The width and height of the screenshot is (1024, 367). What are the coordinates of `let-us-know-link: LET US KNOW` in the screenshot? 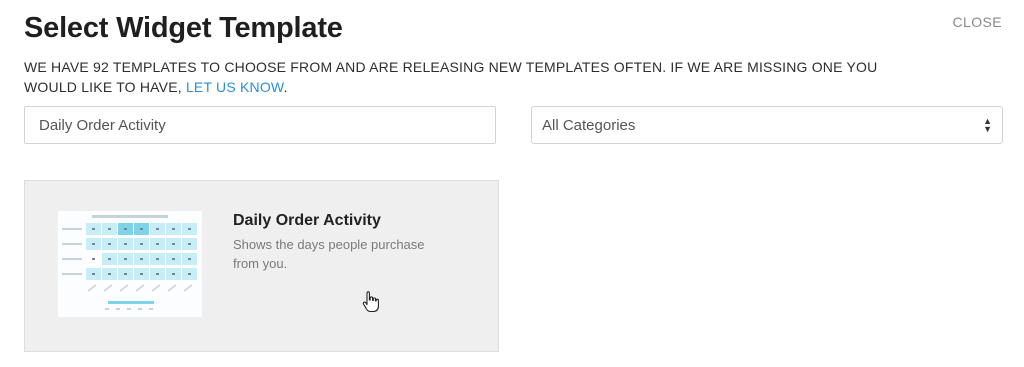 It's located at (235, 87).